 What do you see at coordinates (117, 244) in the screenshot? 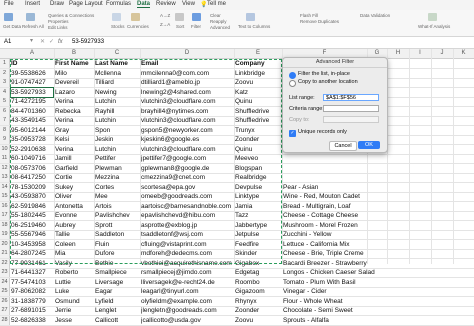
I see `cell-c: Fluin` at bounding box center [117, 244].